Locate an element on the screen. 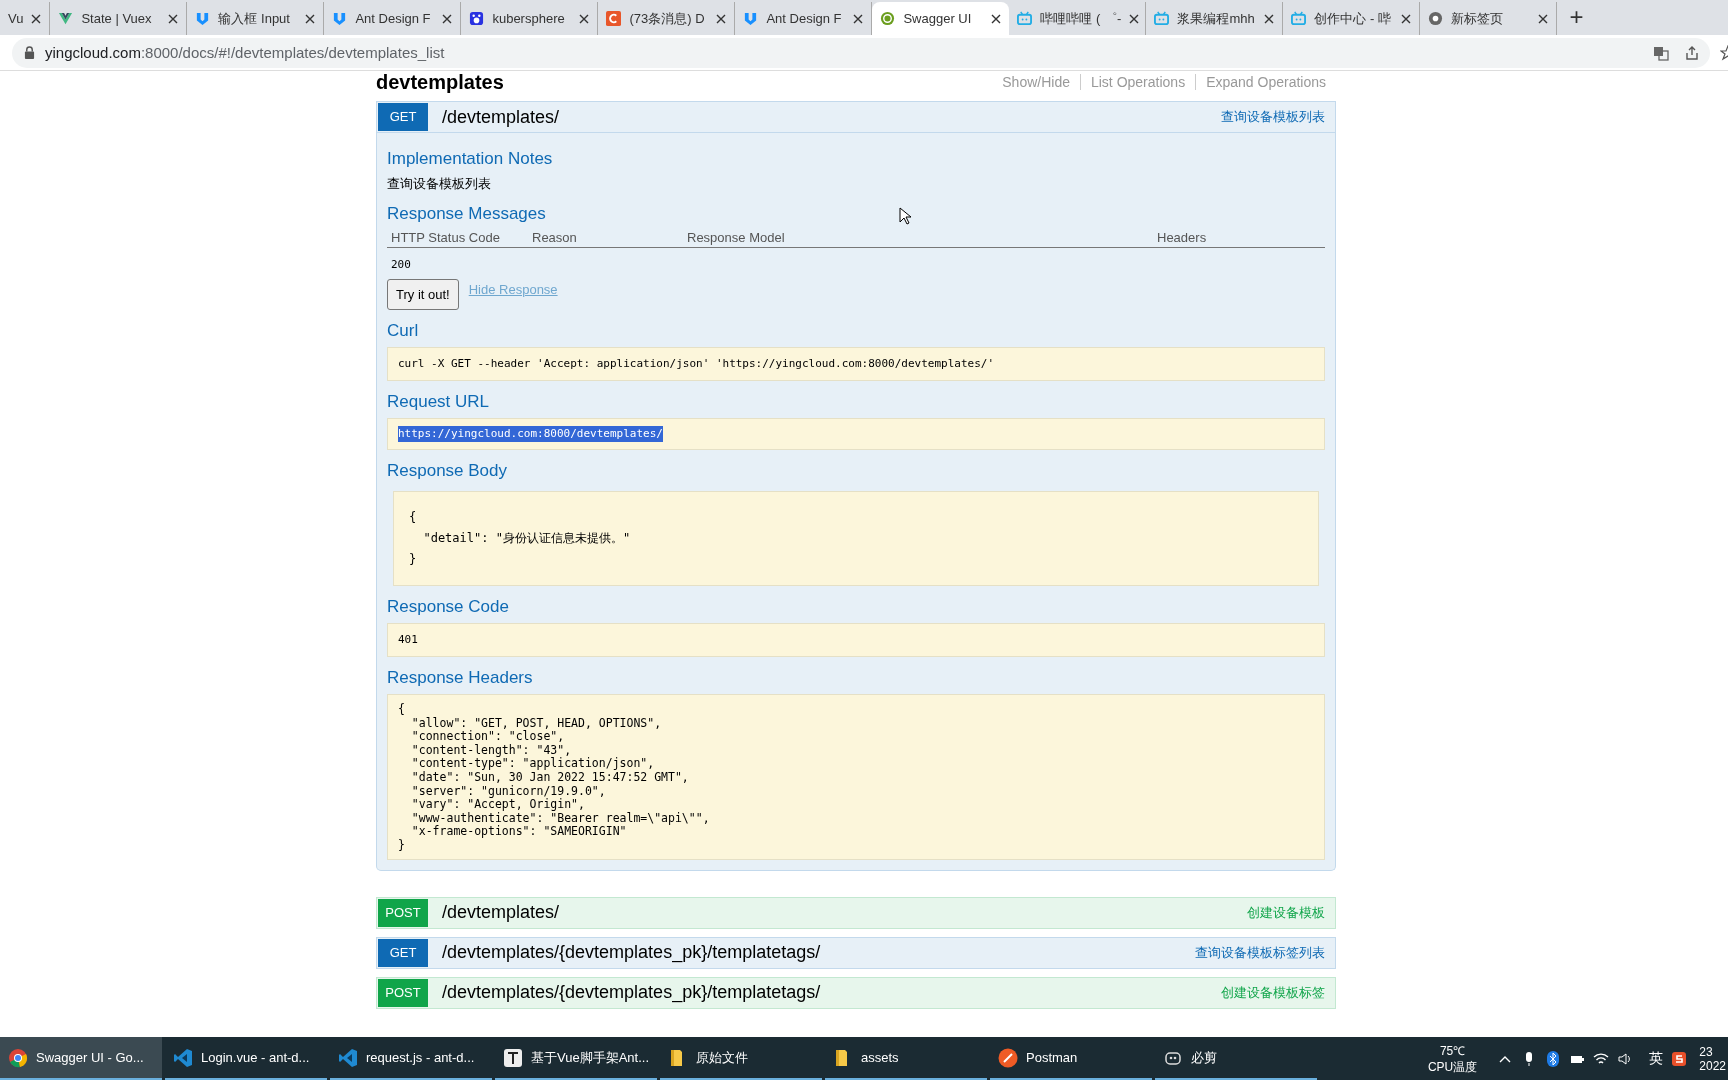 Image resolution: width=1728 pixels, height=1080 pixels. operation-row: POST /devtemplates/ 创建设备模板 is located at coordinates (856, 912).